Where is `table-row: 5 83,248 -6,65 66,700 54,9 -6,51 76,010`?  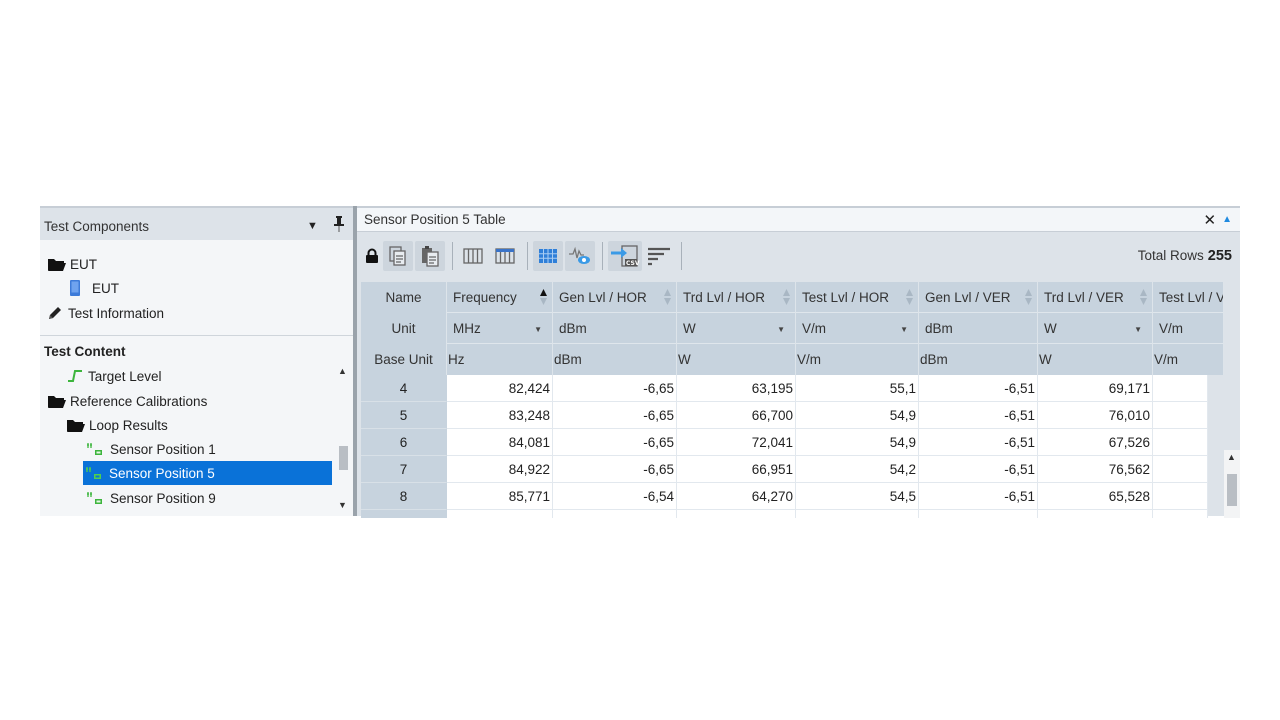
table-row: 5 83,248 -6,65 66,700 54,9 -6,51 76,010 is located at coordinates (784, 415).